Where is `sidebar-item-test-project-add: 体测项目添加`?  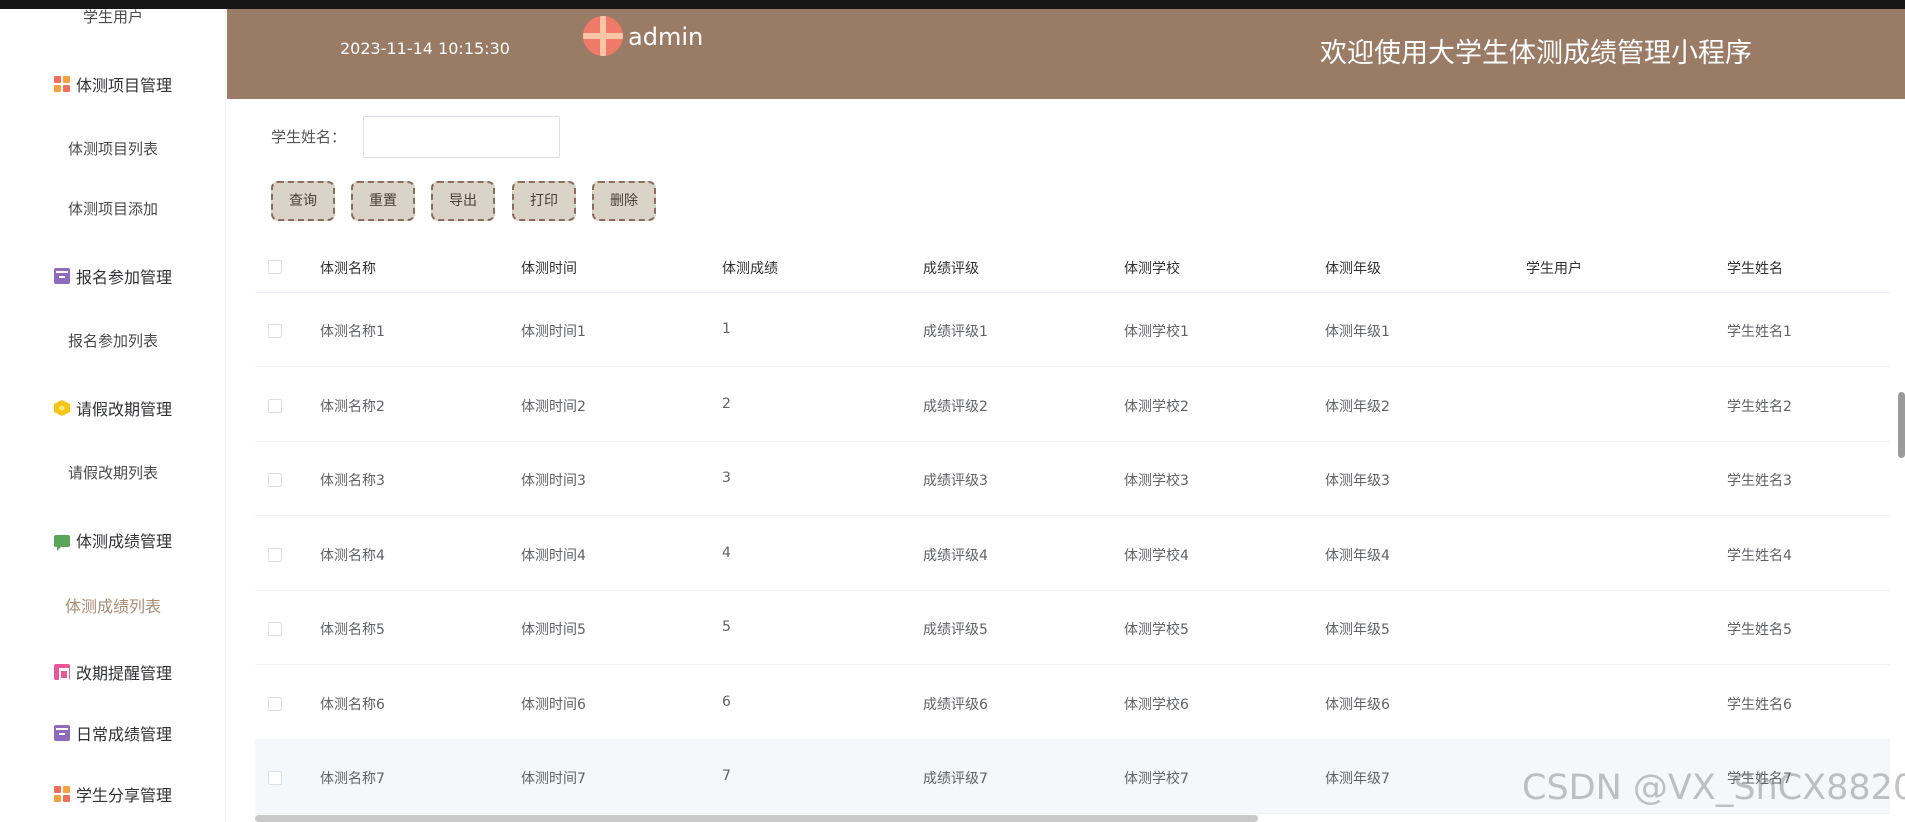 sidebar-item-test-project-add: 体测项目添加 is located at coordinates (112, 208).